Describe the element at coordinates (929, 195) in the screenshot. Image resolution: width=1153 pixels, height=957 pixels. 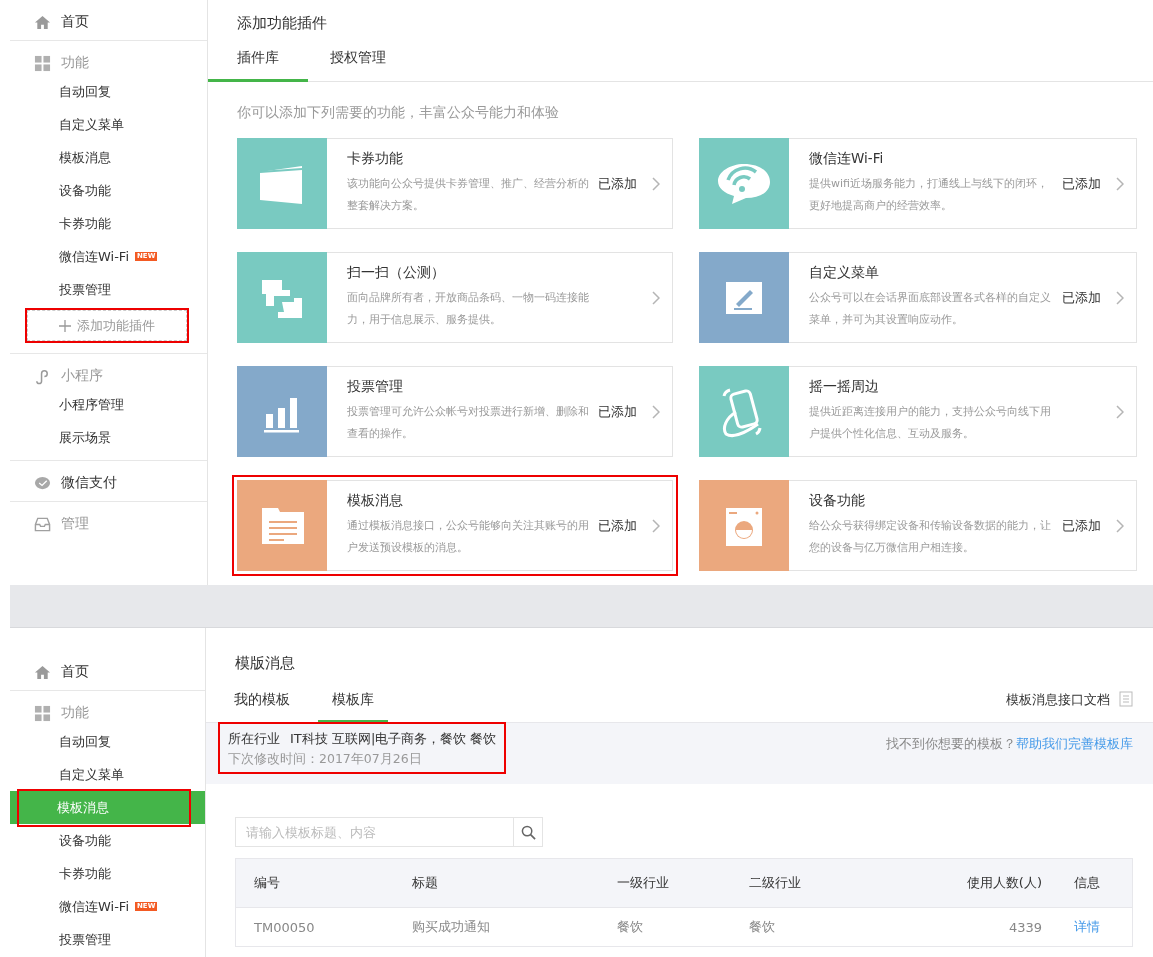
I see `plugin-description: 提供wifi近场服务能力，打通线上与线下的闭环，更好地提高商户的经营效率。` at that location.